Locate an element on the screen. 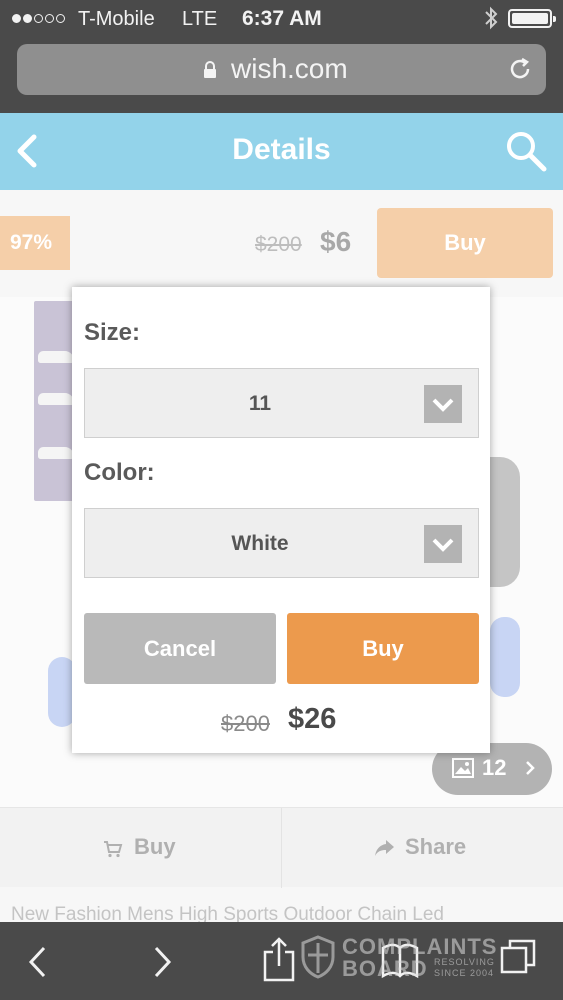  url-text: wish.com is located at coordinates (289, 68).